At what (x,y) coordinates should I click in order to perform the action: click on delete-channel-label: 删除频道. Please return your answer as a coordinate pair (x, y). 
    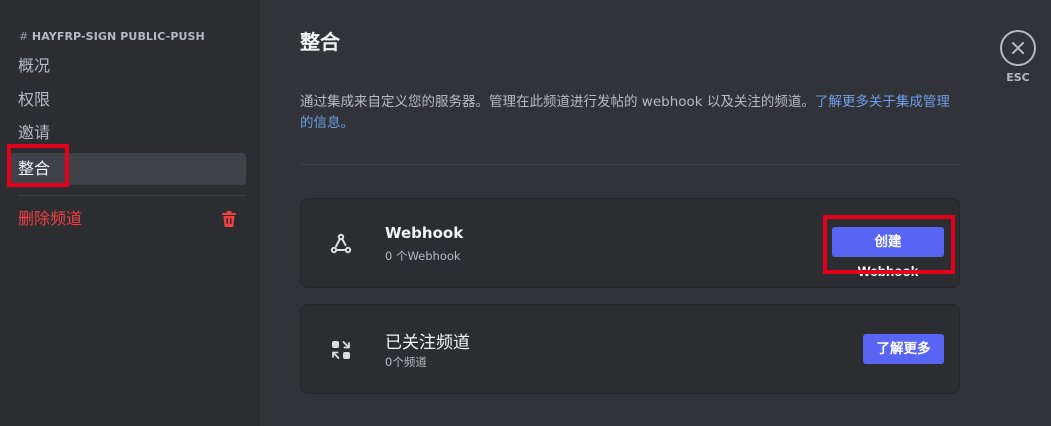
    Looking at the image, I should click on (50, 218).